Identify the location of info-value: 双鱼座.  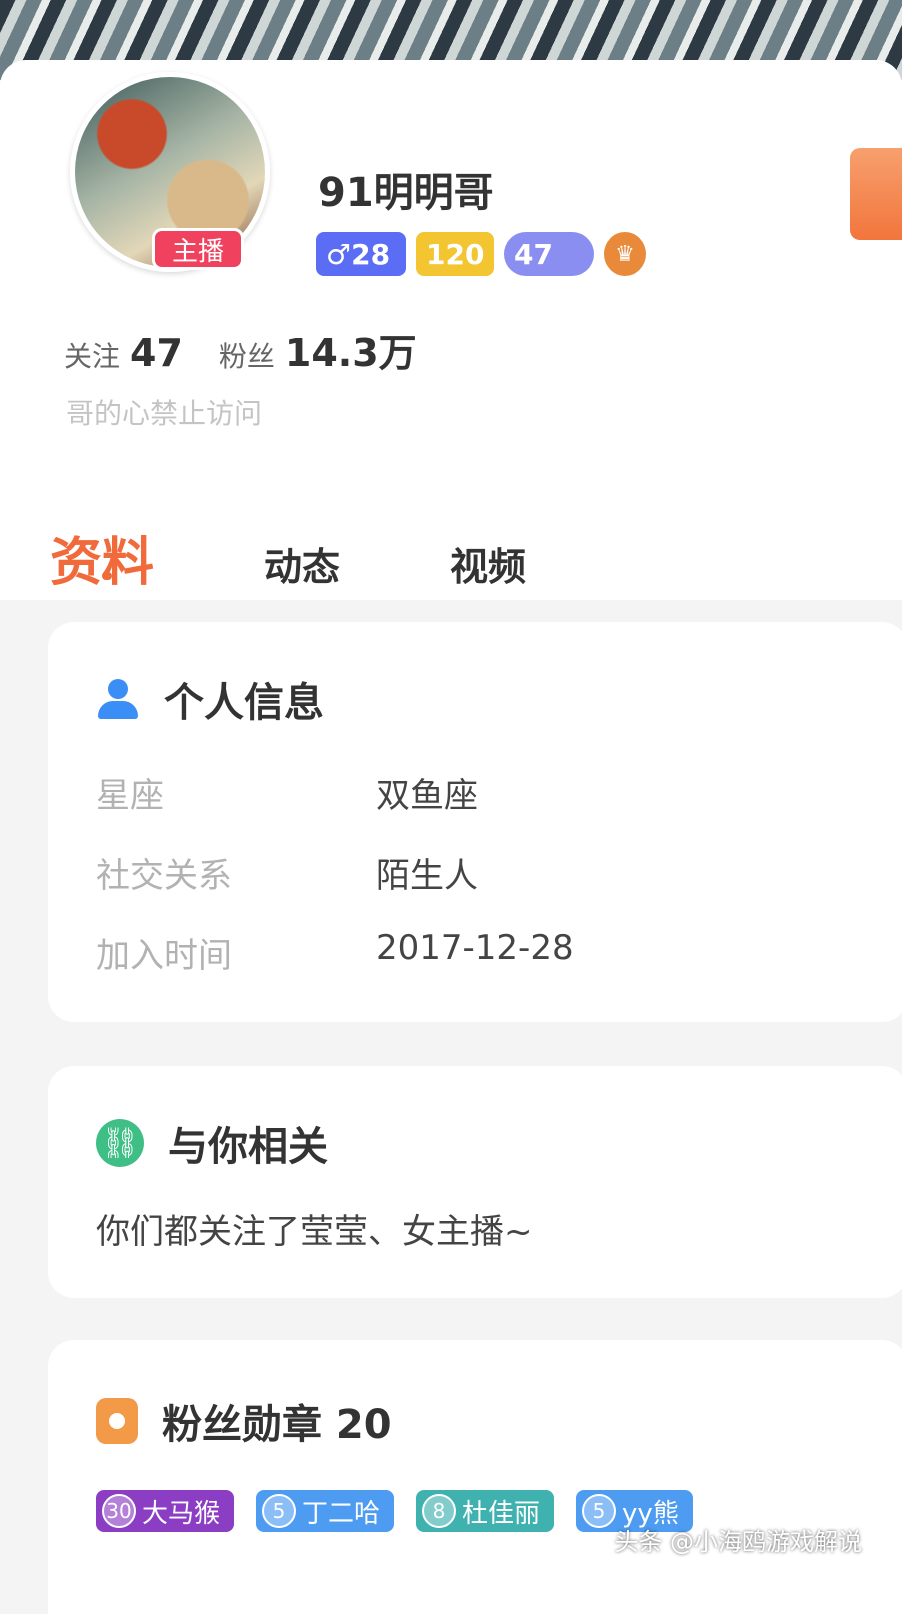
(427, 796).